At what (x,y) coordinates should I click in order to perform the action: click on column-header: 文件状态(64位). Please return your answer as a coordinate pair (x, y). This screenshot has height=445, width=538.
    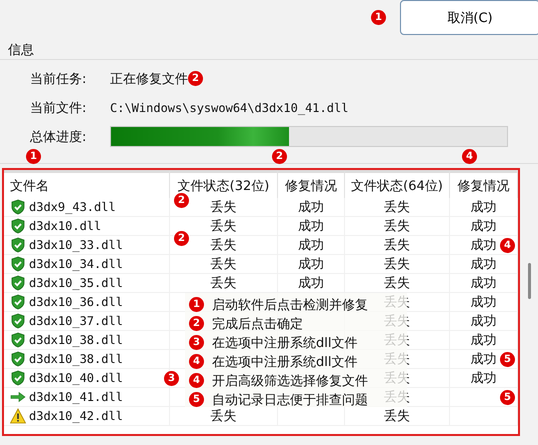
    Looking at the image, I should click on (397, 184).